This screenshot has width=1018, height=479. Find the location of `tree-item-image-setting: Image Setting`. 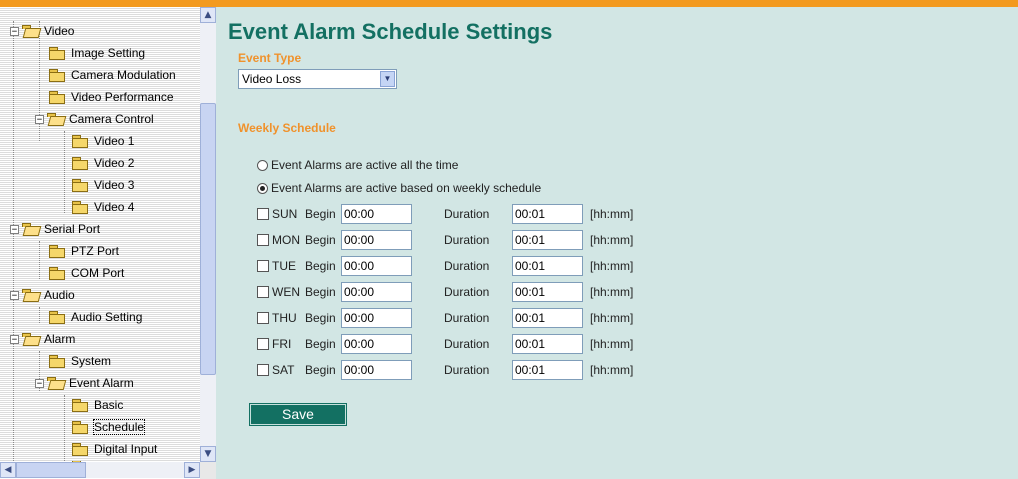

tree-item-image-setting: Image Setting is located at coordinates (97, 53).